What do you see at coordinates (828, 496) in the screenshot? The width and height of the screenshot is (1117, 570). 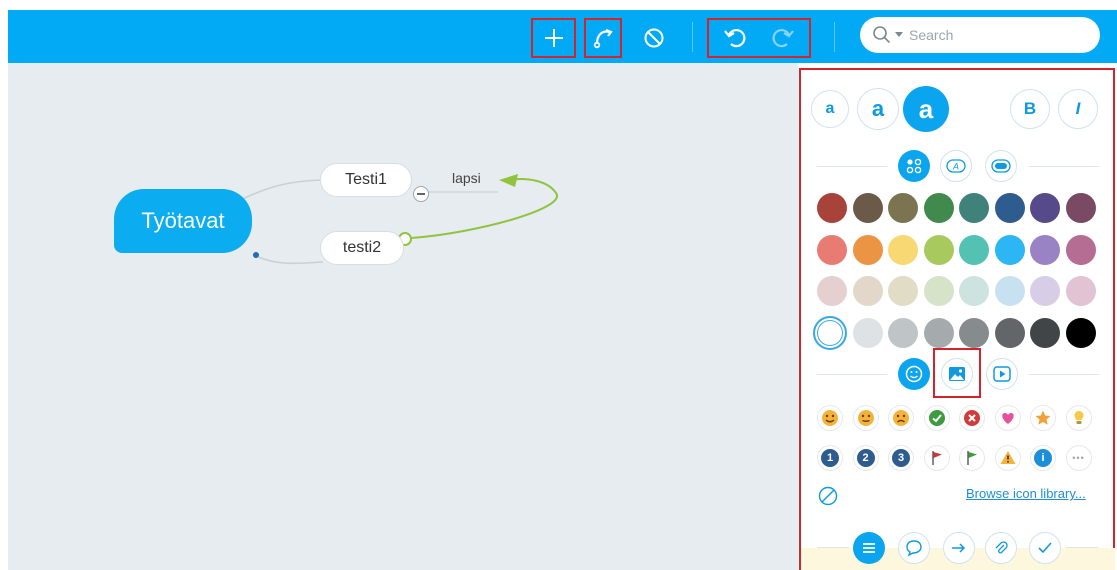 I see `remove-icon-button` at bounding box center [828, 496].